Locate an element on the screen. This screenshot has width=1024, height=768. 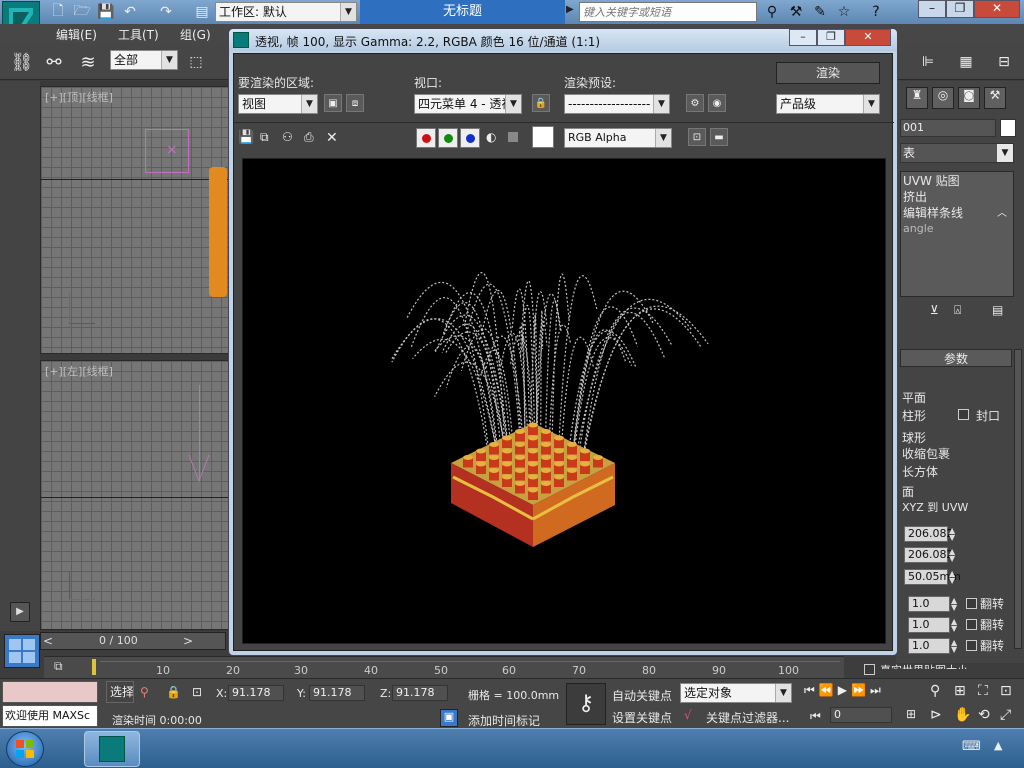
stack-item-uvw: UVW 贴图 is located at coordinates (931, 180).